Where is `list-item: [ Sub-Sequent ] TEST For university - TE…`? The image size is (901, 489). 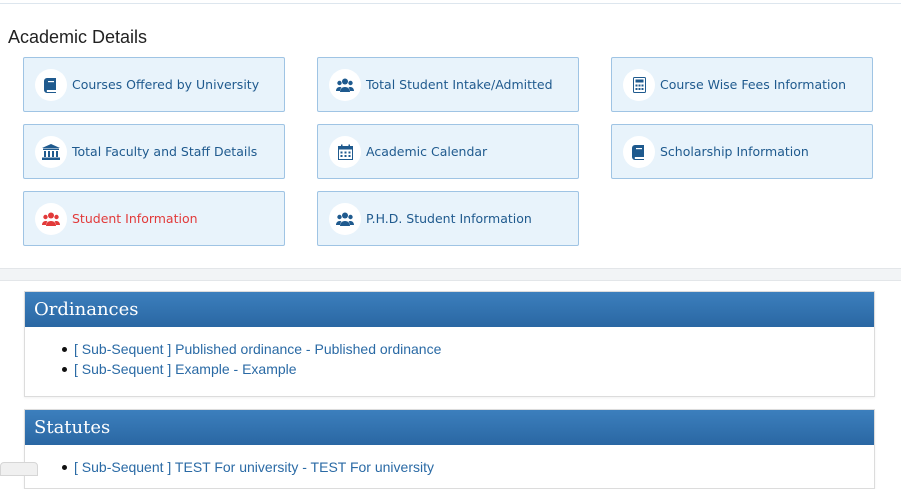 list-item: [ Sub-Sequent ] TEST For university - TE… is located at coordinates (468, 467).